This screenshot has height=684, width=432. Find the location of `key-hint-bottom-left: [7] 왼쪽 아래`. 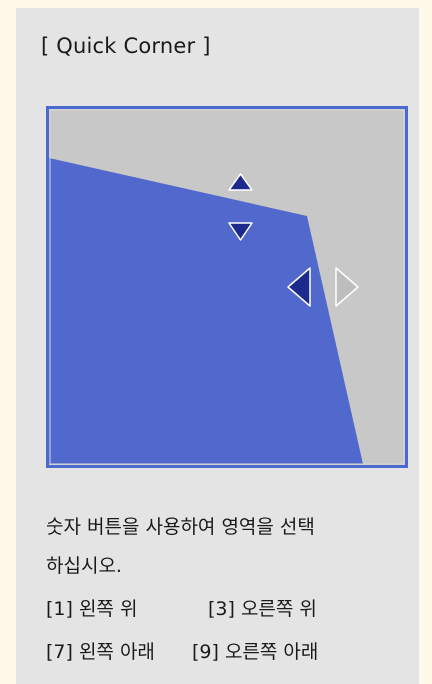

key-hint-bottom-left: [7] 왼쪽 아래 is located at coordinates (100, 652).